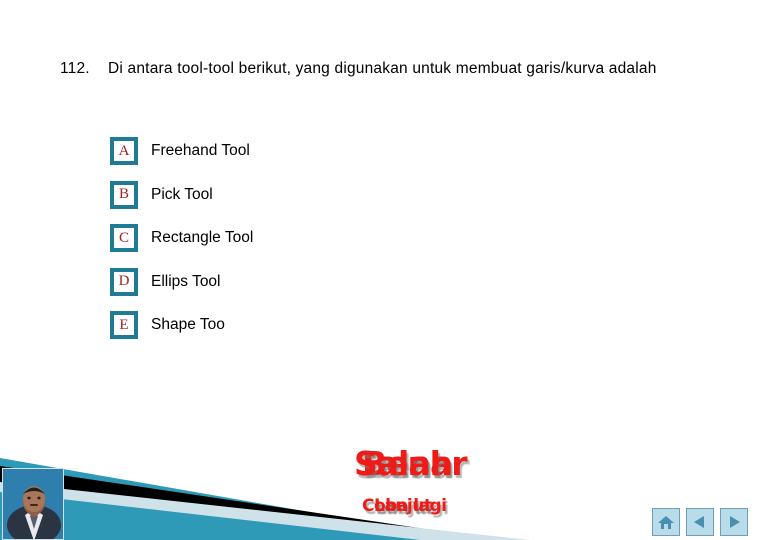 The image size is (766, 540). I want to click on home-button, so click(666, 522).